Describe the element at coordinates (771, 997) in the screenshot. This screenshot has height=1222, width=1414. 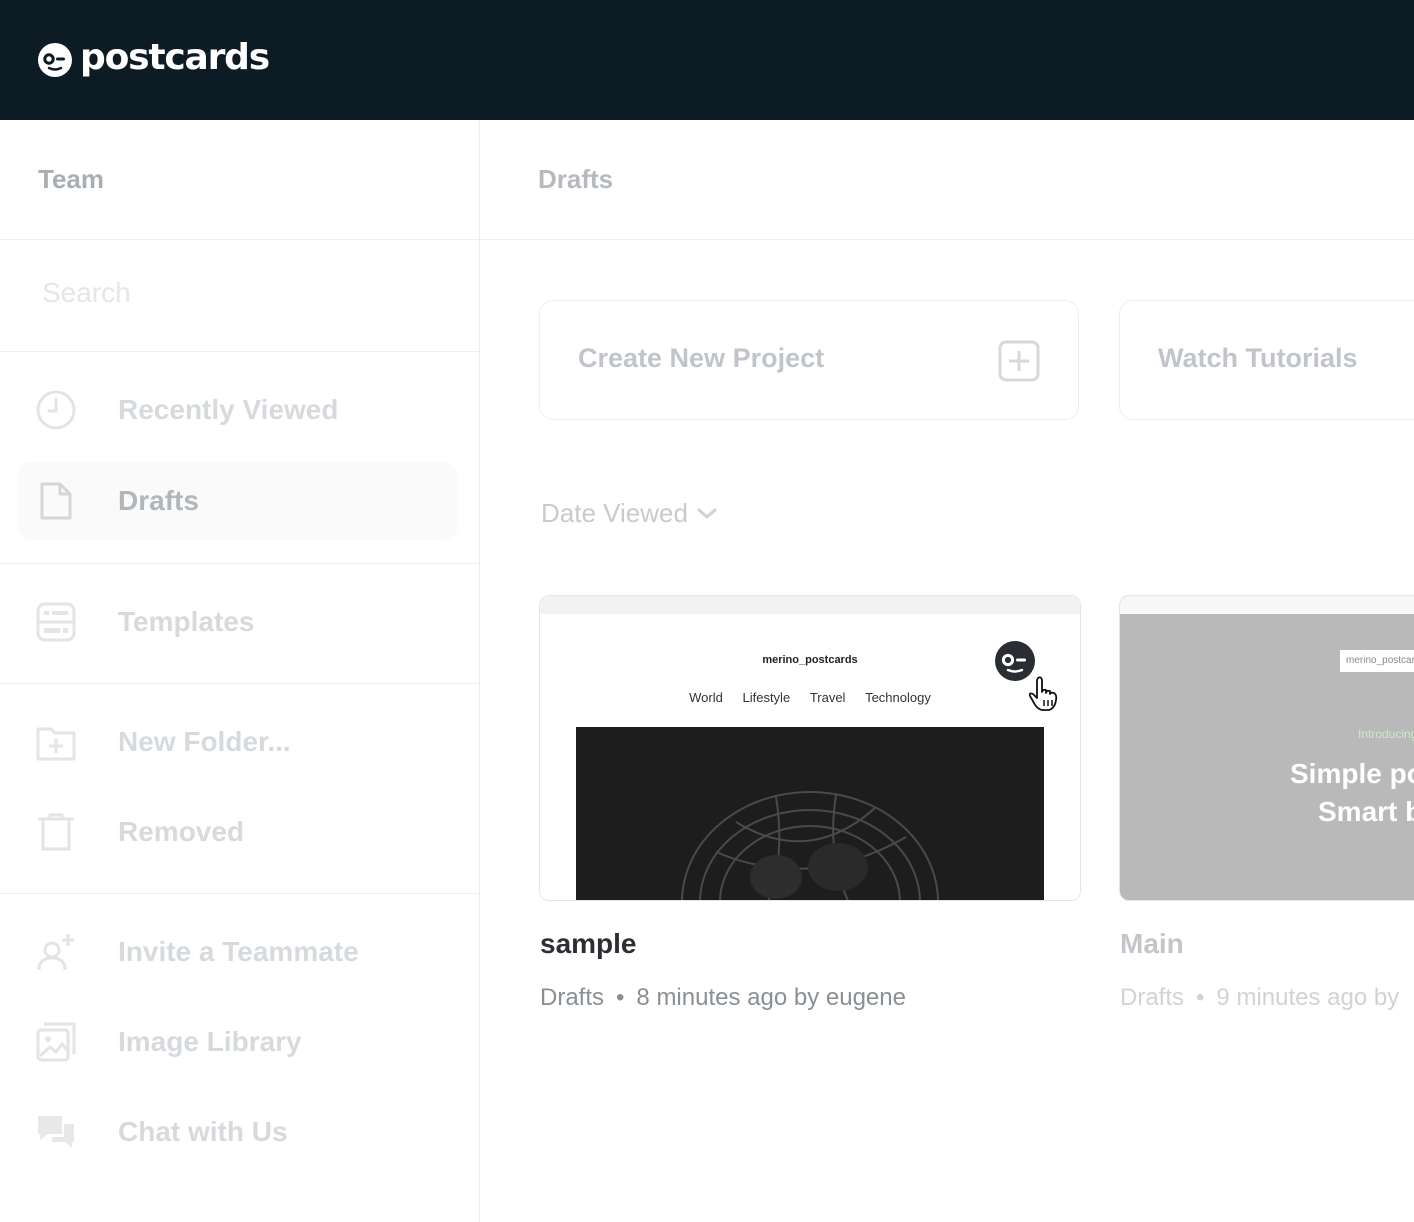
I see `project-modified: 8 minutes ago by eugene` at that location.